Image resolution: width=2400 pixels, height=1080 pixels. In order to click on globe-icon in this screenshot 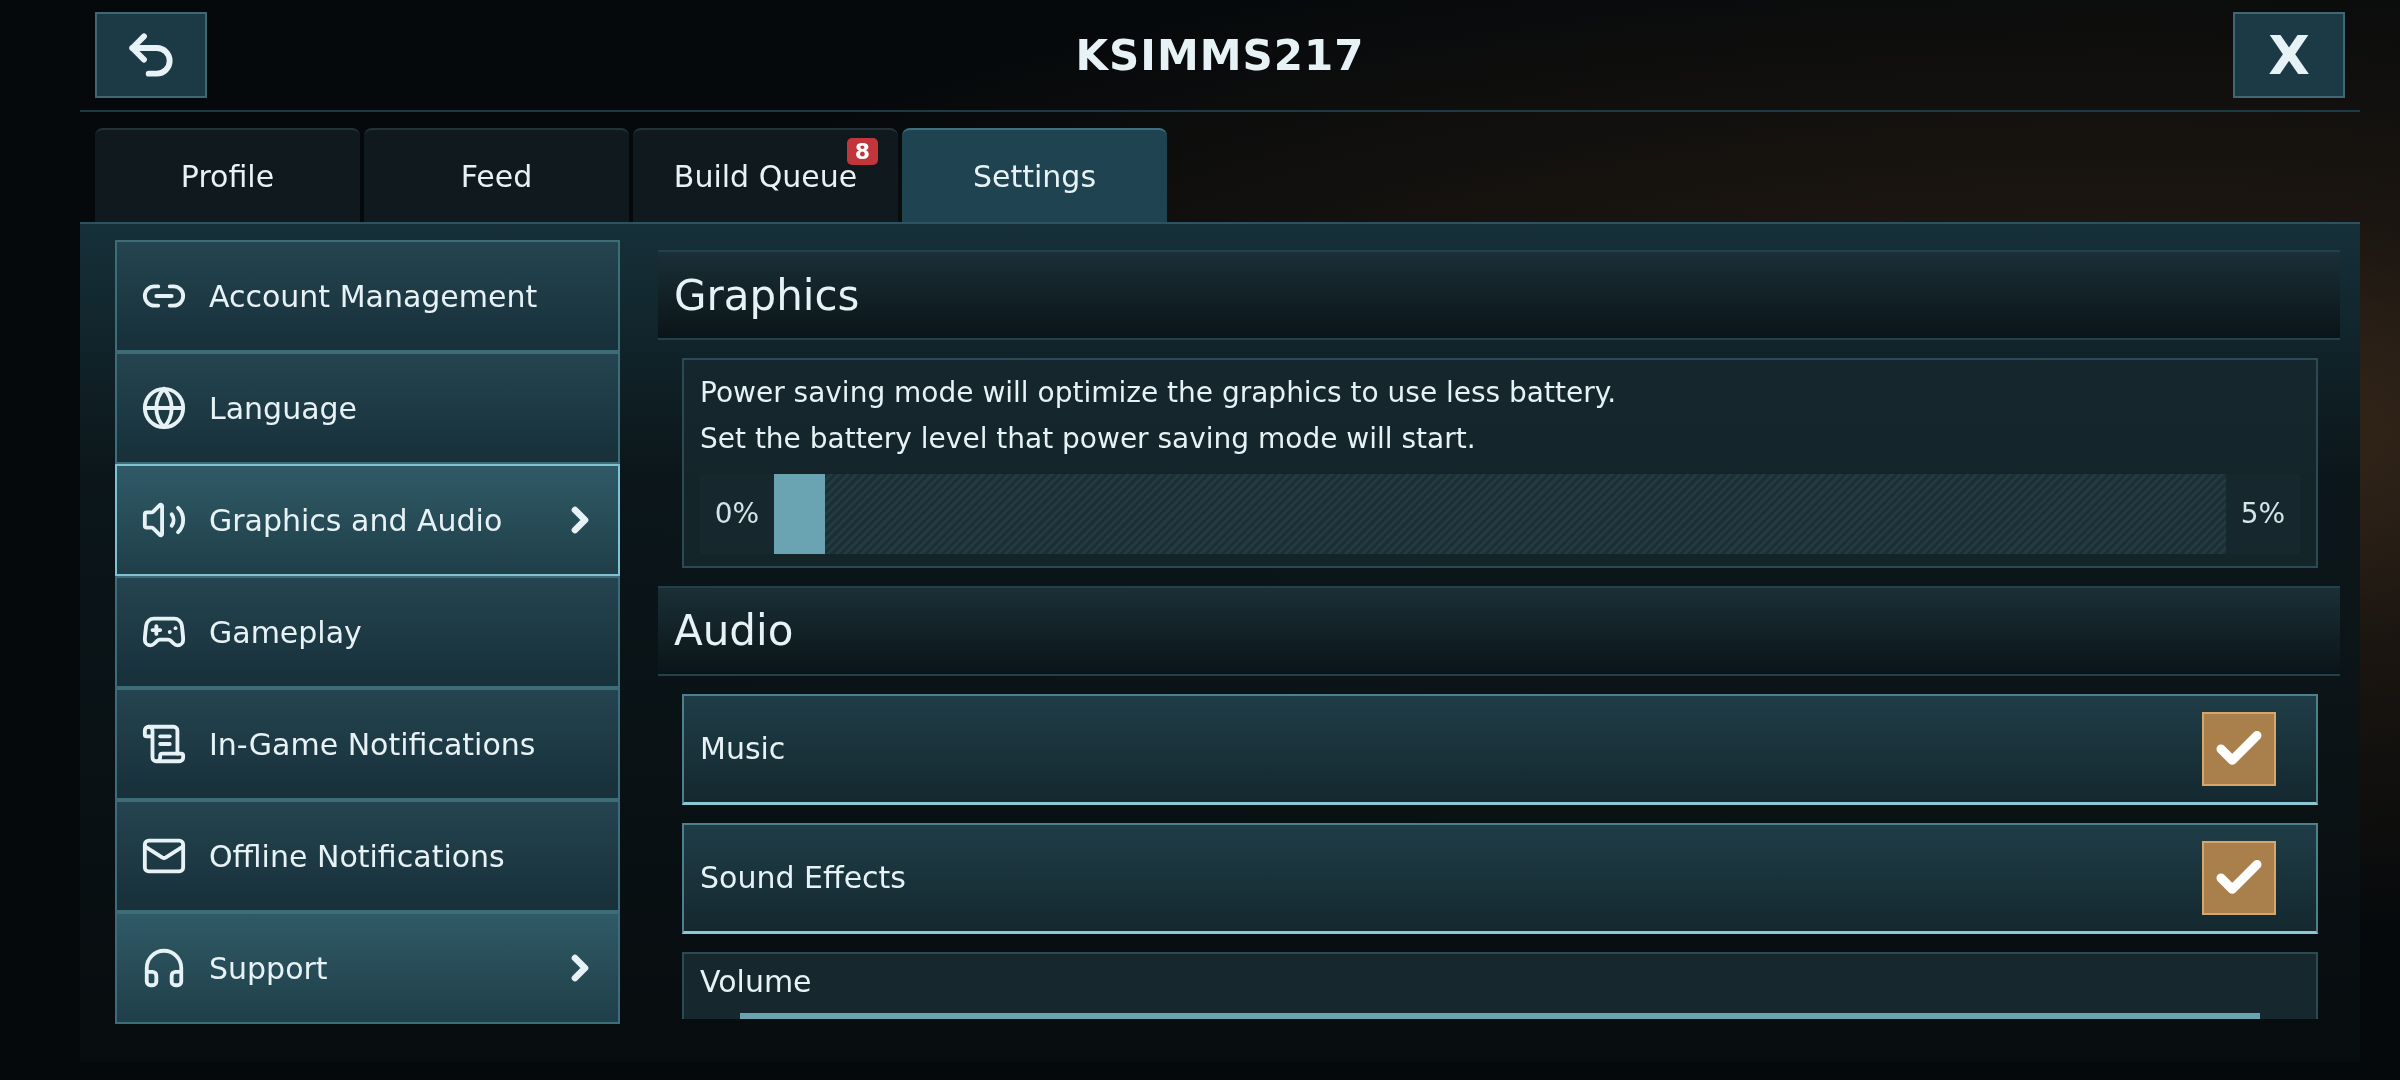, I will do `click(164, 408)`.